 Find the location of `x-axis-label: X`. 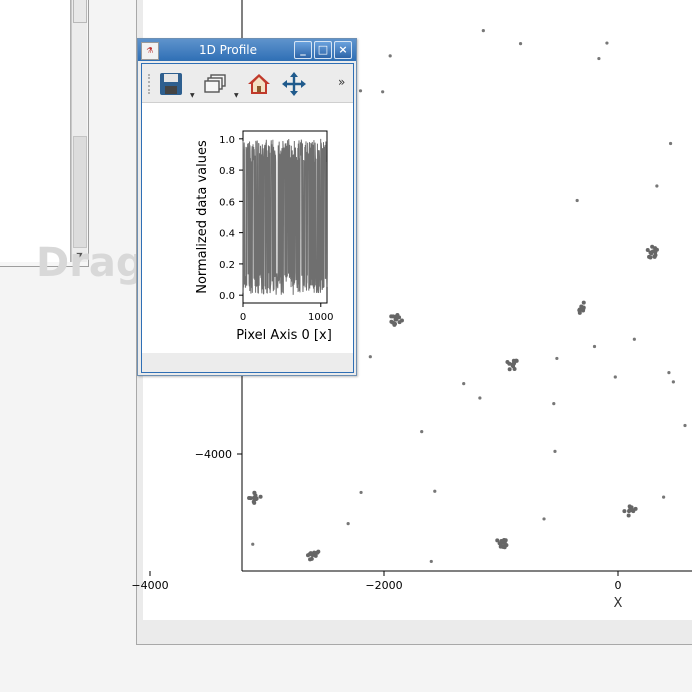

x-axis-label: X is located at coordinates (618, 603).